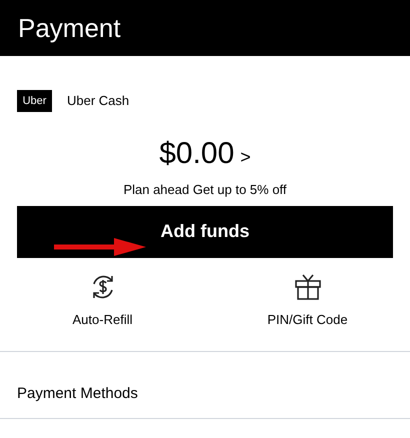 The width and height of the screenshot is (410, 438). What do you see at coordinates (77, 393) in the screenshot?
I see `section-title: Payment Methods` at bounding box center [77, 393].